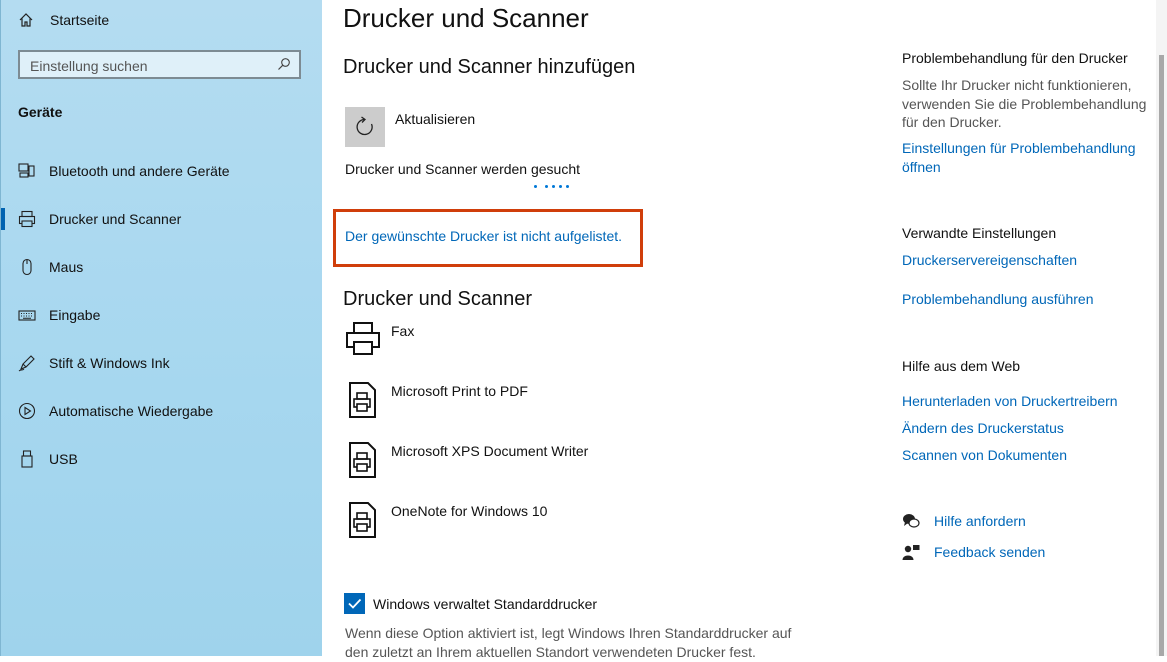 This screenshot has height=662, width=1167. I want to click on printer-name: Microsoft Print to PDF, so click(459, 391).